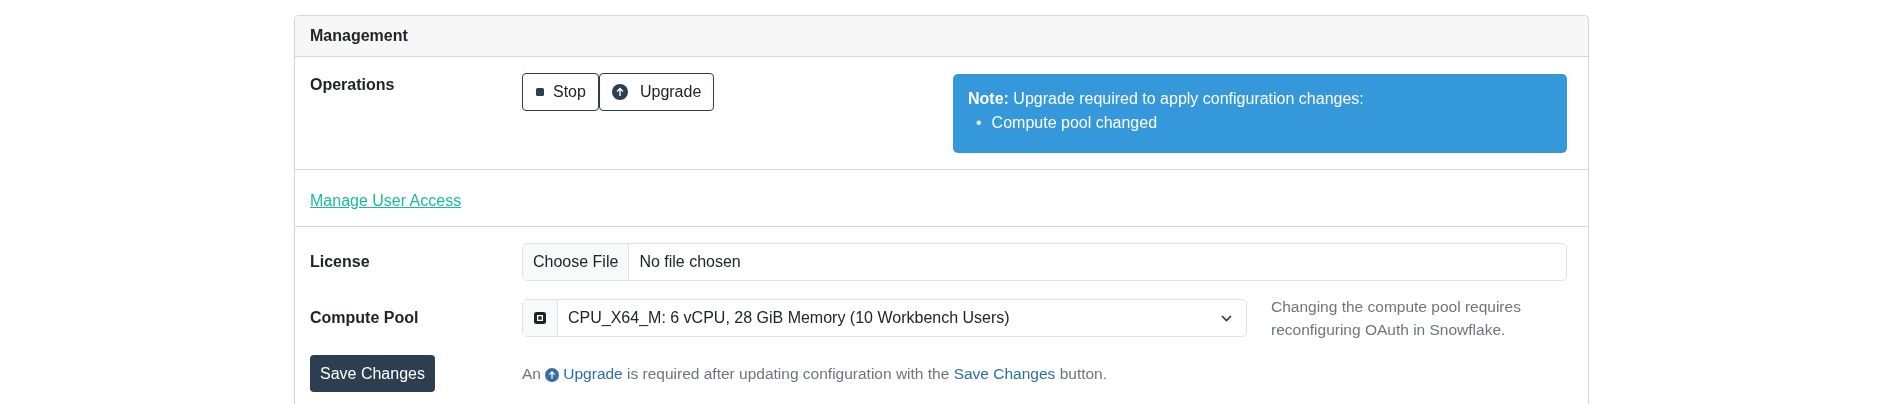 The height and width of the screenshot is (404, 1885). Describe the element at coordinates (359, 36) in the screenshot. I see `card-title: Management` at that location.